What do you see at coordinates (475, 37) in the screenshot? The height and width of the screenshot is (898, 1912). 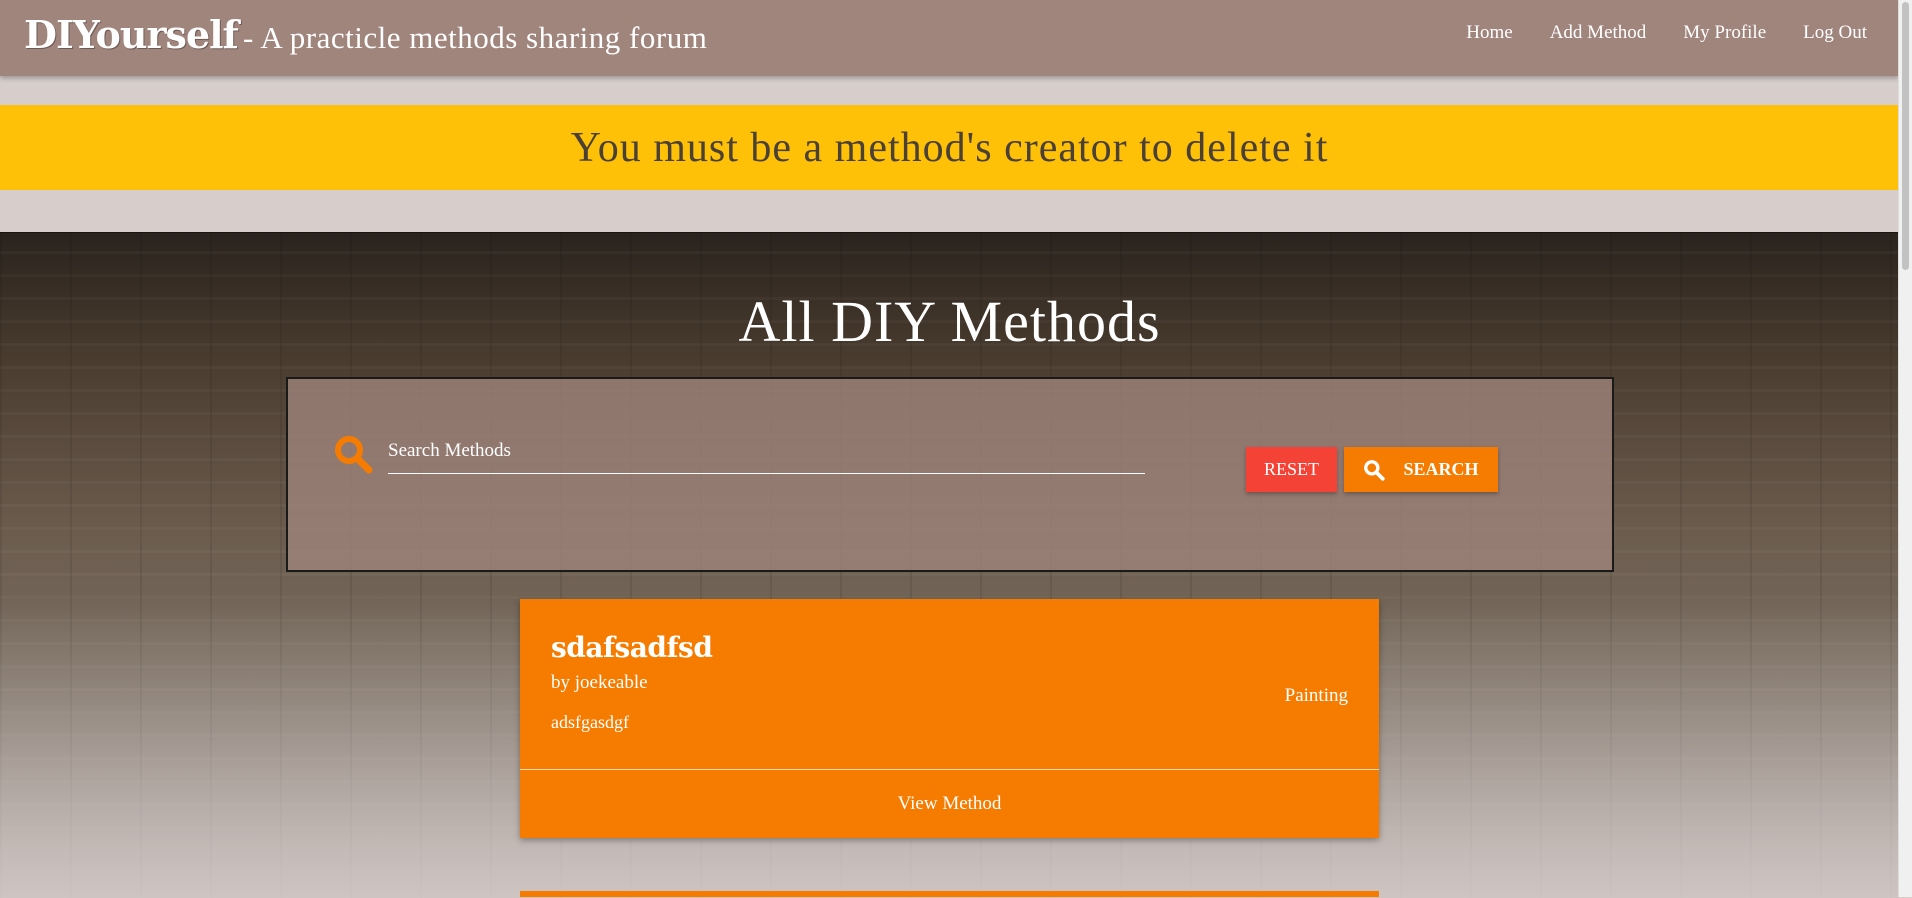 I see `brand-tagline: - A practicle methods sharing forum` at bounding box center [475, 37].